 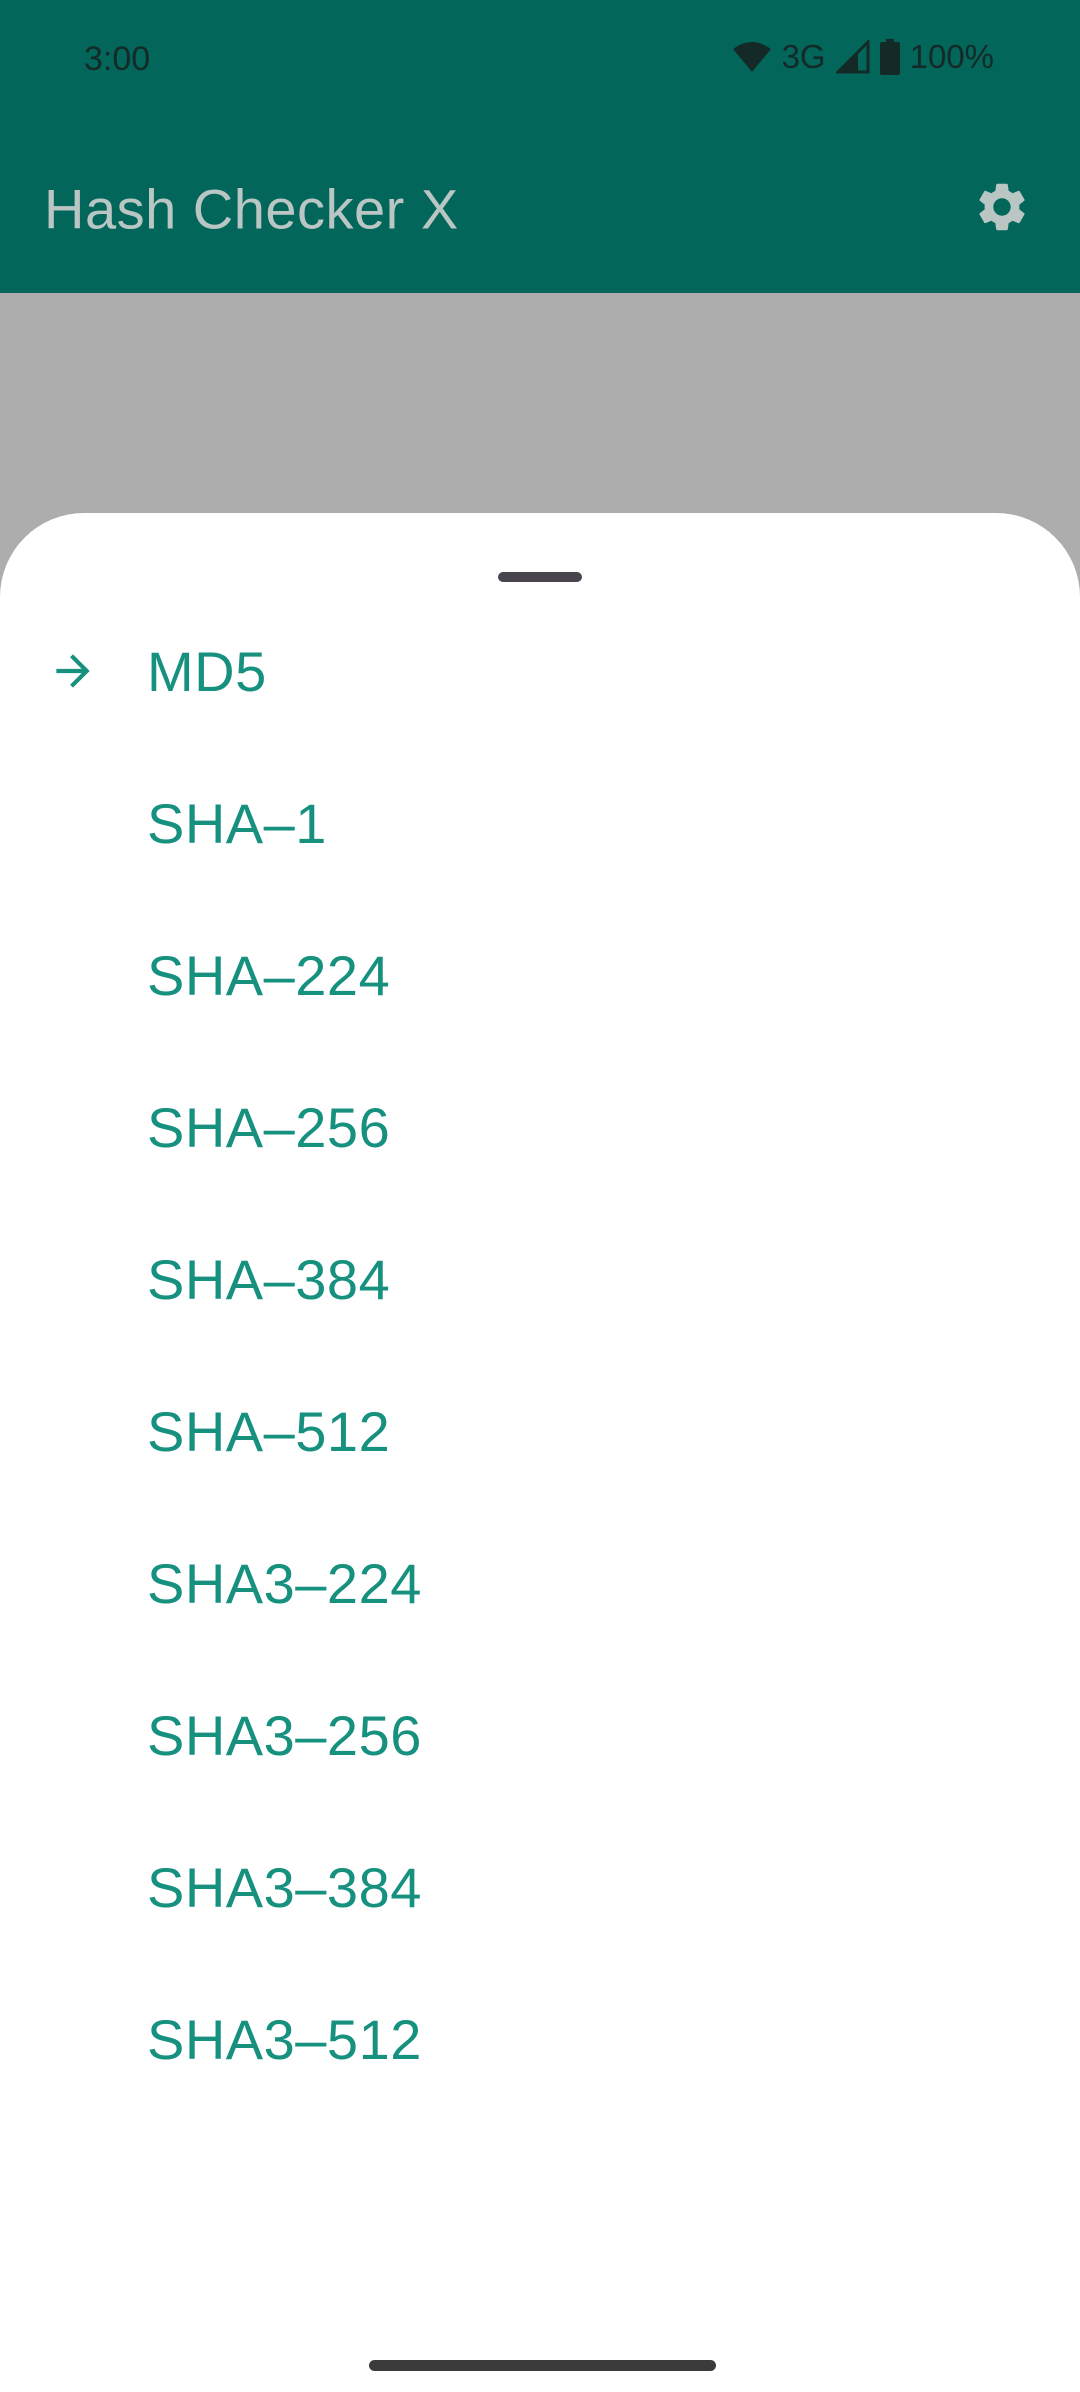 What do you see at coordinates (117, 59) in the screenshot?
I see `status-time: 3:00` at bounding box center [117, 59].